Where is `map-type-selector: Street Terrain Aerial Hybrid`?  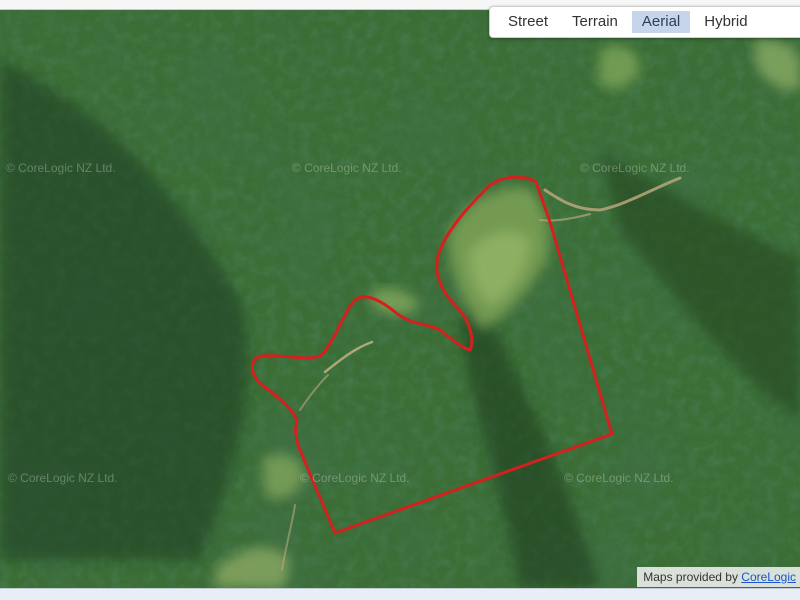 map-type-selector: Street Terrain Aerial Hybrid is located at coordinates (644, 22).